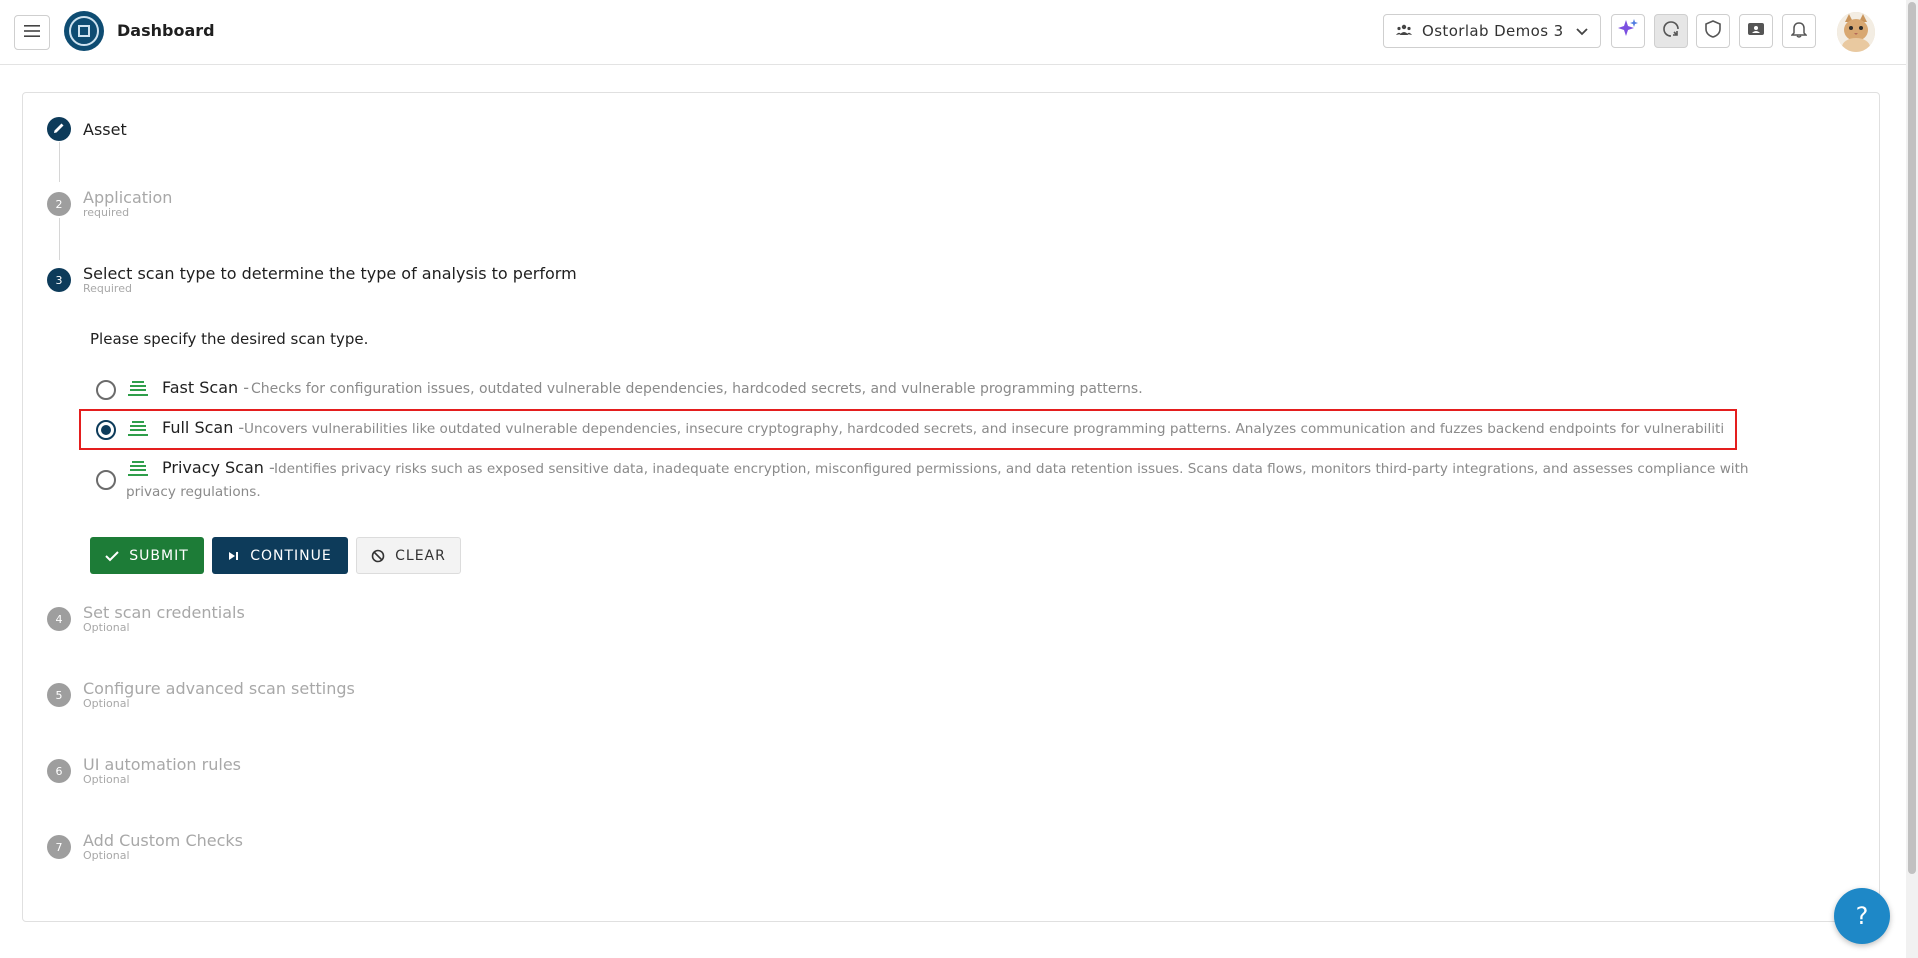 The width and height of the screenshot is (1918, 958). What do you see at coordinates (953, 32) in the screenshot?
I see `top-bar: Dashboard Ostorlab Demos 3` at bounding box center [953, 32].